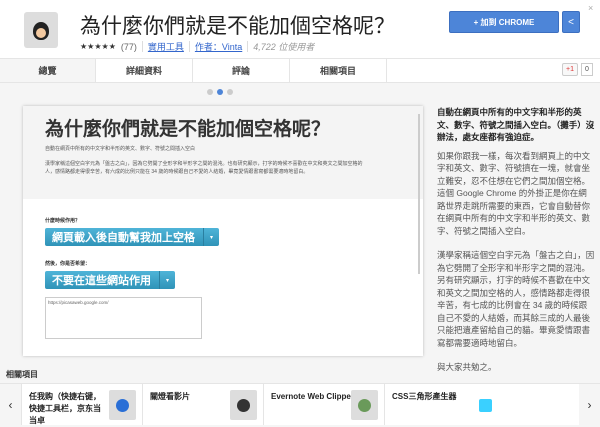  Describe the element at coordinates (123, 238) in the screenshot. I see `preview-button-1-label: 網頁載入後自動幫我加上空格` at that location.